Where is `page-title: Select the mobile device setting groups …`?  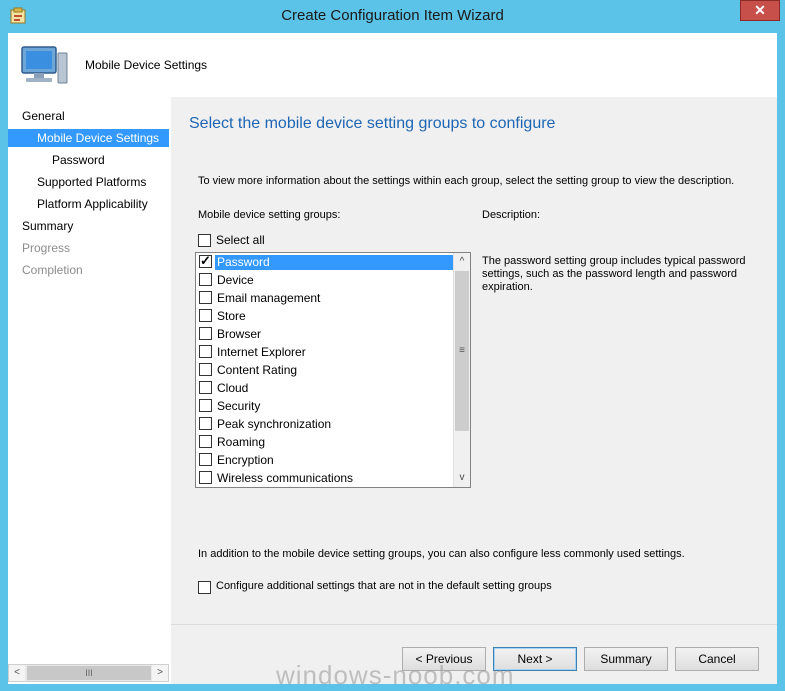
page-title: Select the mobile device setting groups … is located at coordinates (372, 123).